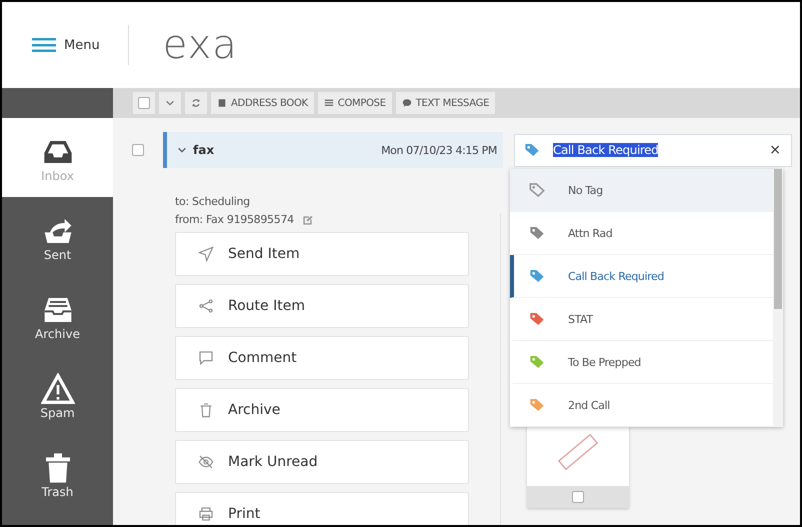  I want to click on action-button: Send Item, so click(322, 254).